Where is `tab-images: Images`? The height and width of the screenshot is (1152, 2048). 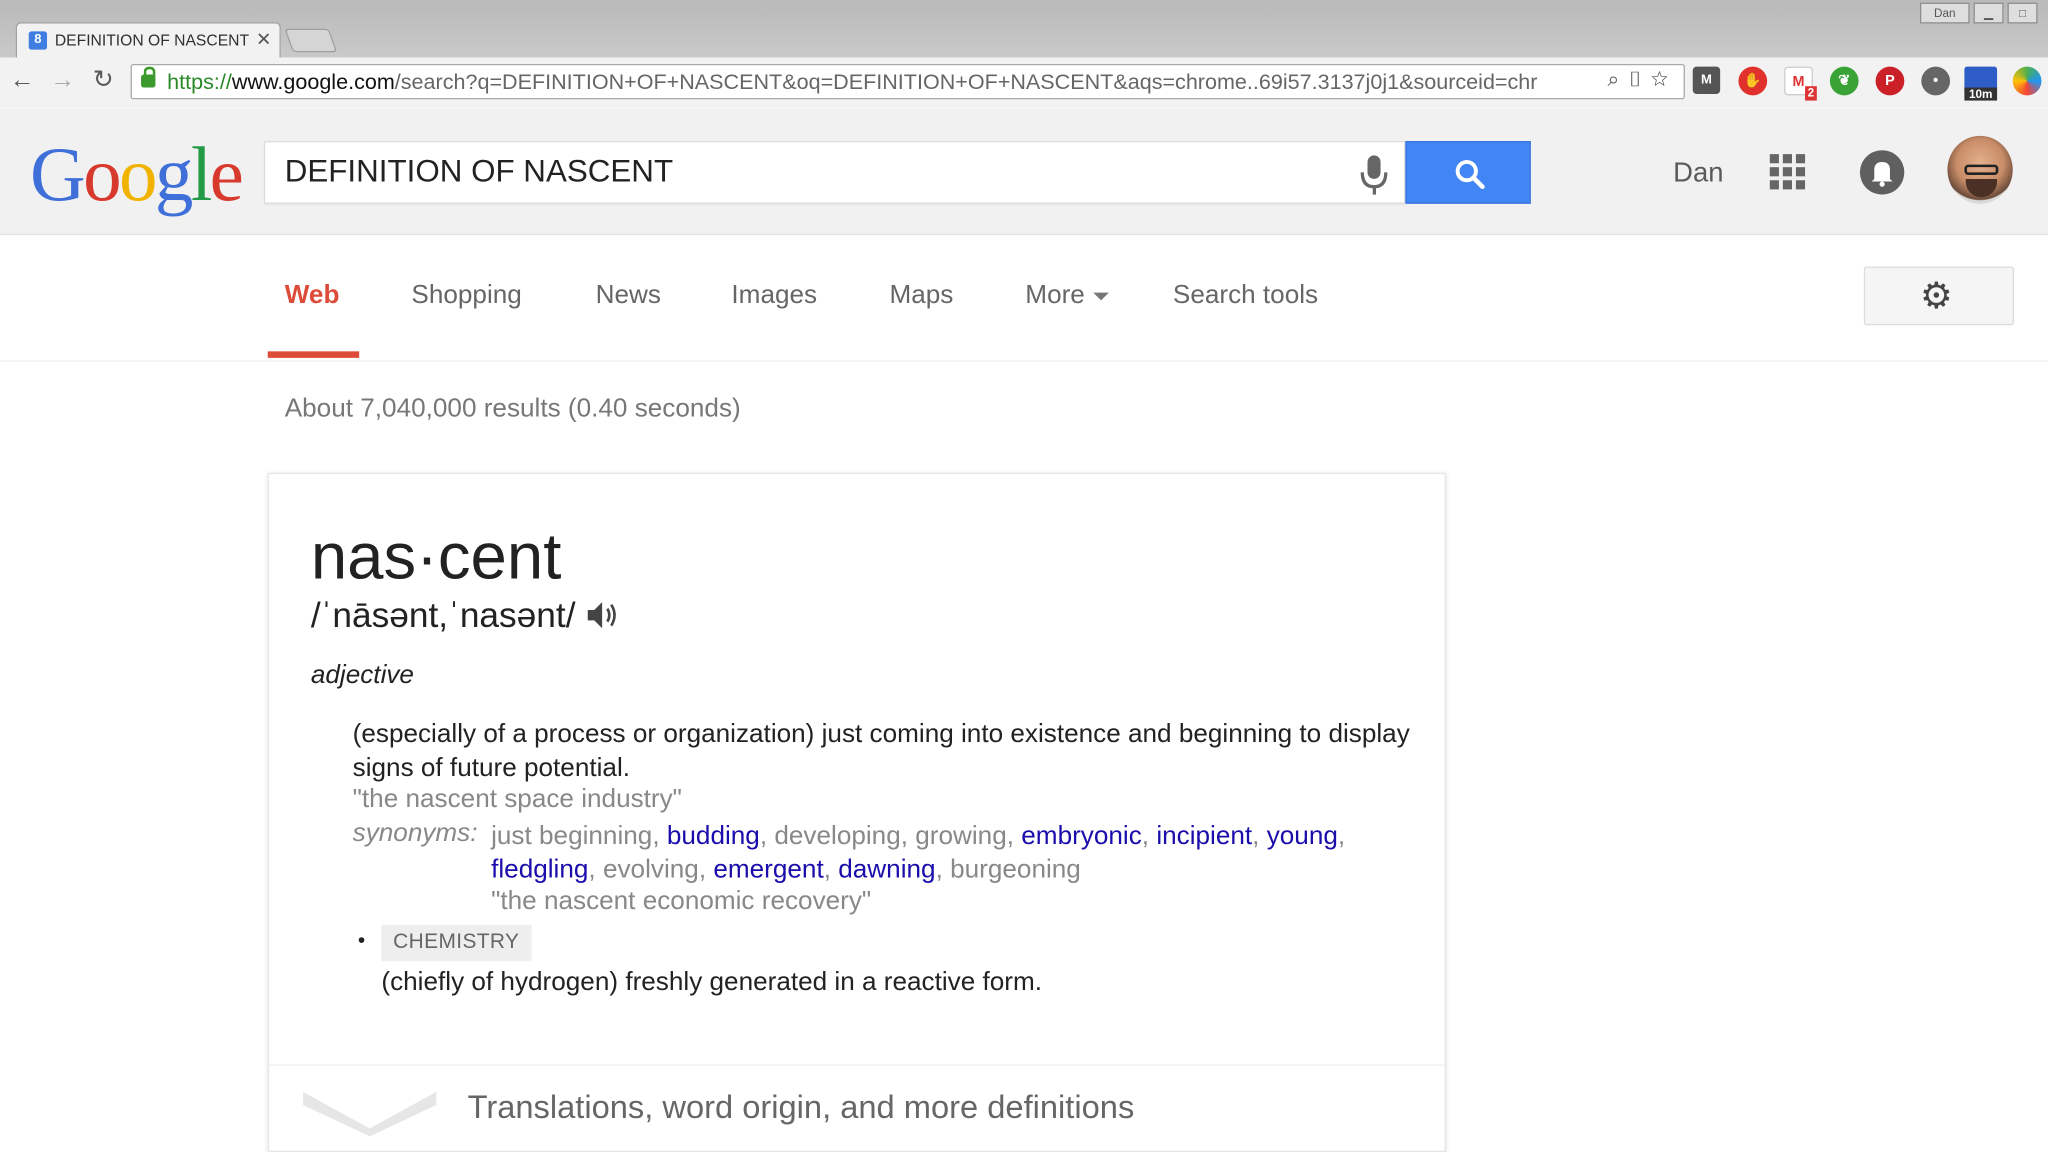
tab-images: Images is located at coordinates (774, 296).